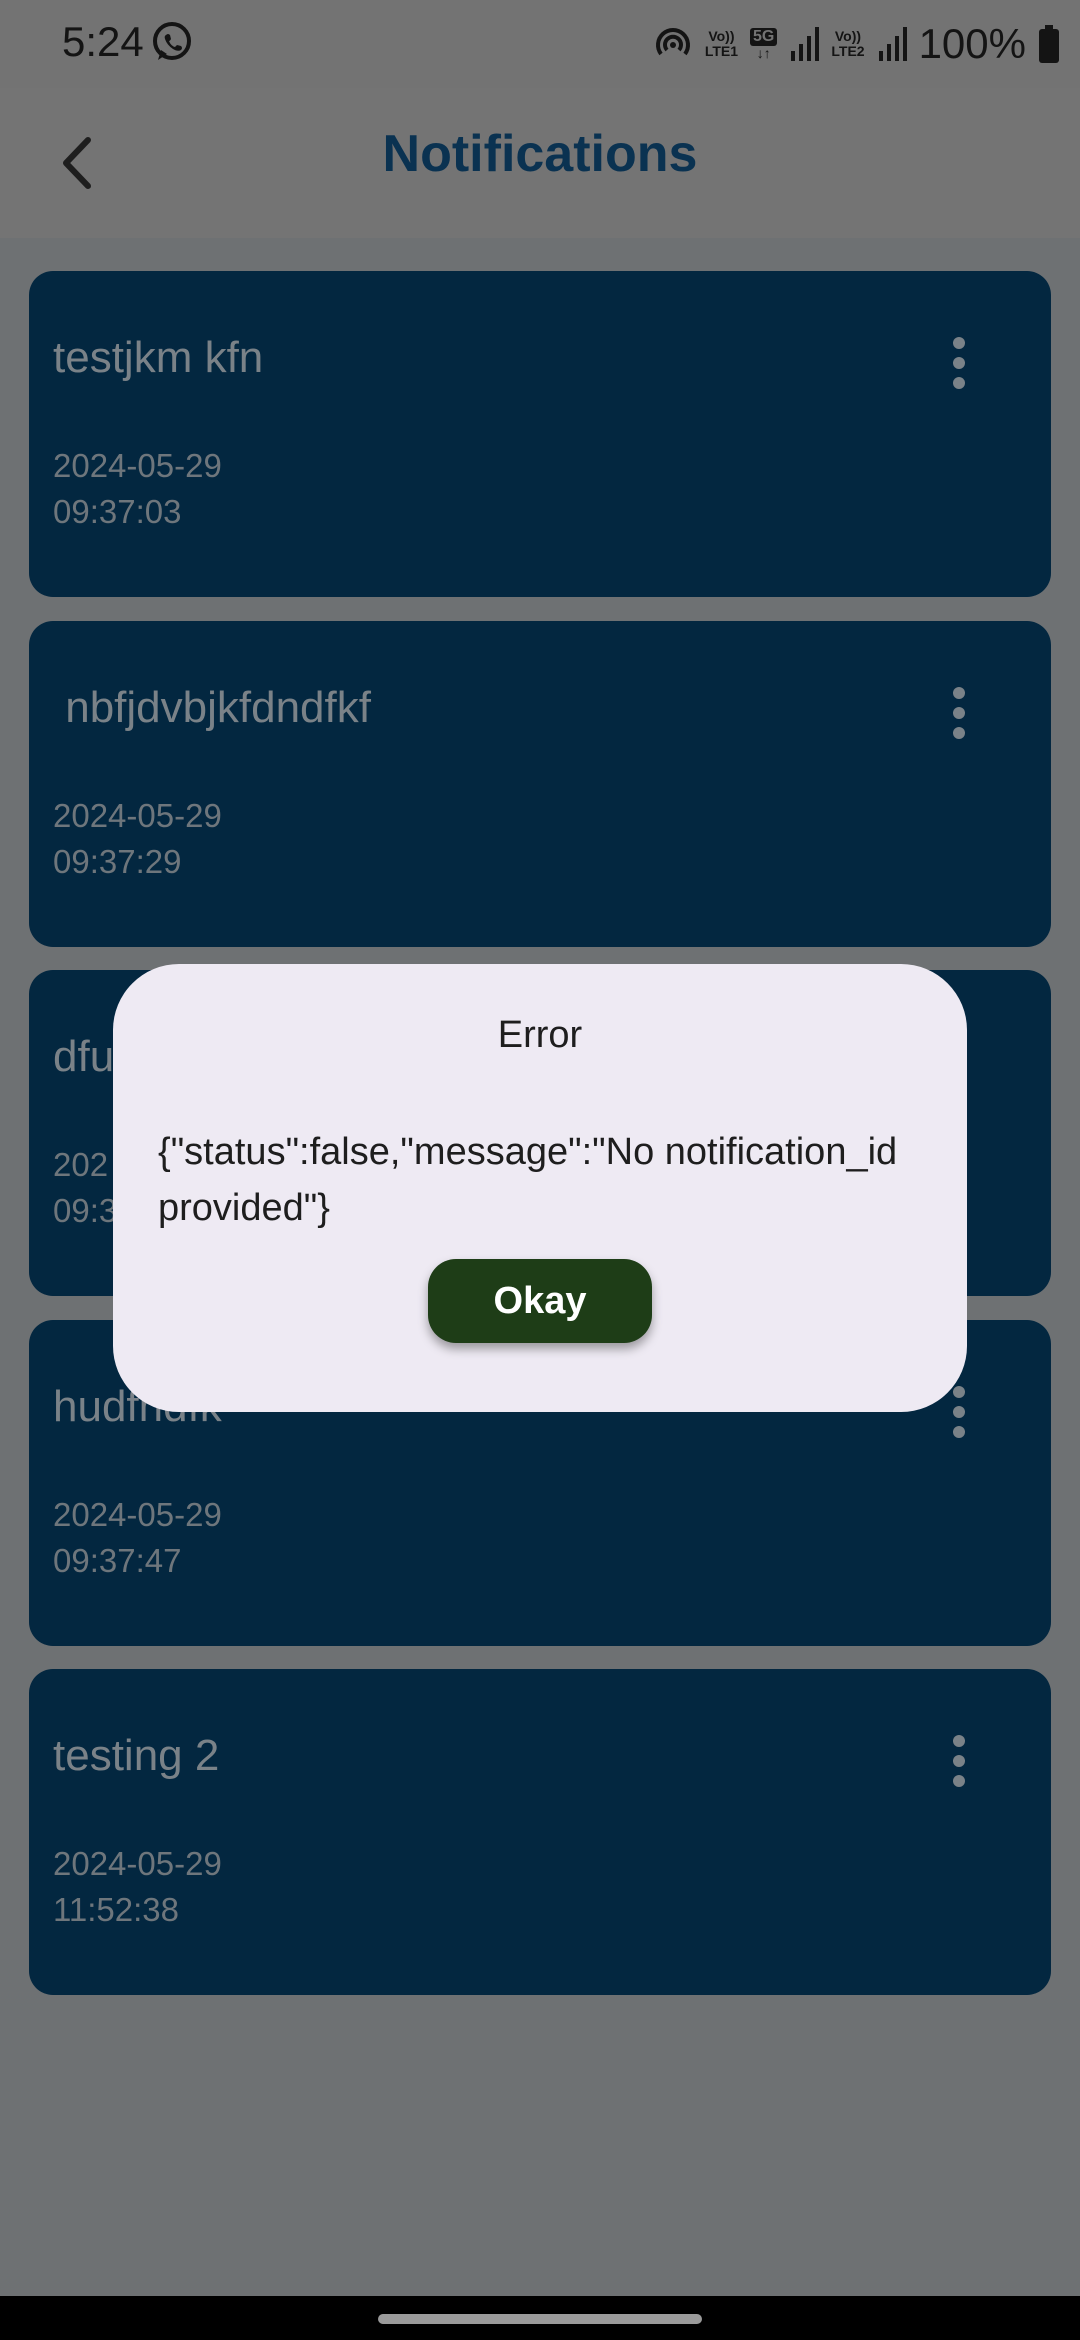 This screenshot has width=1080, height=2340. Describe the element at coordinates (540, 1301) in the screenshot. I see `okay-button: Okay` at that location.